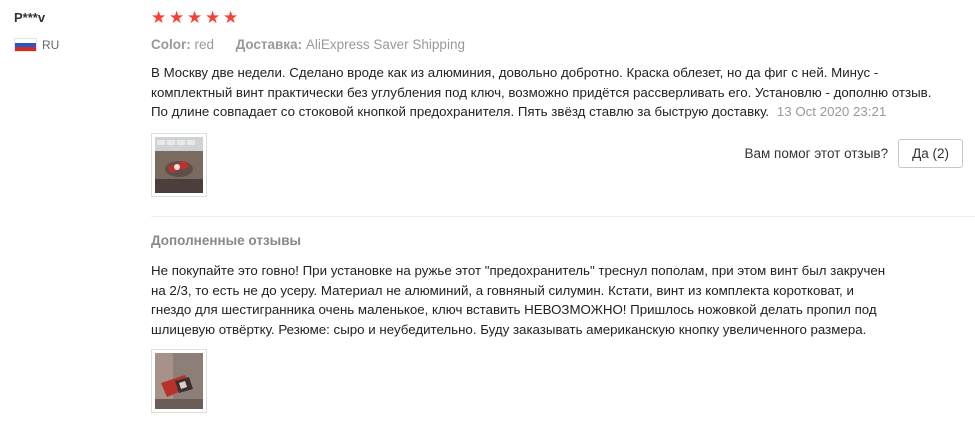 The image size is (975, 435). Describe the element at coordinates (226, 240) in the screenshot. I see `additional-review-title: Дополненные отзывы` at that location.